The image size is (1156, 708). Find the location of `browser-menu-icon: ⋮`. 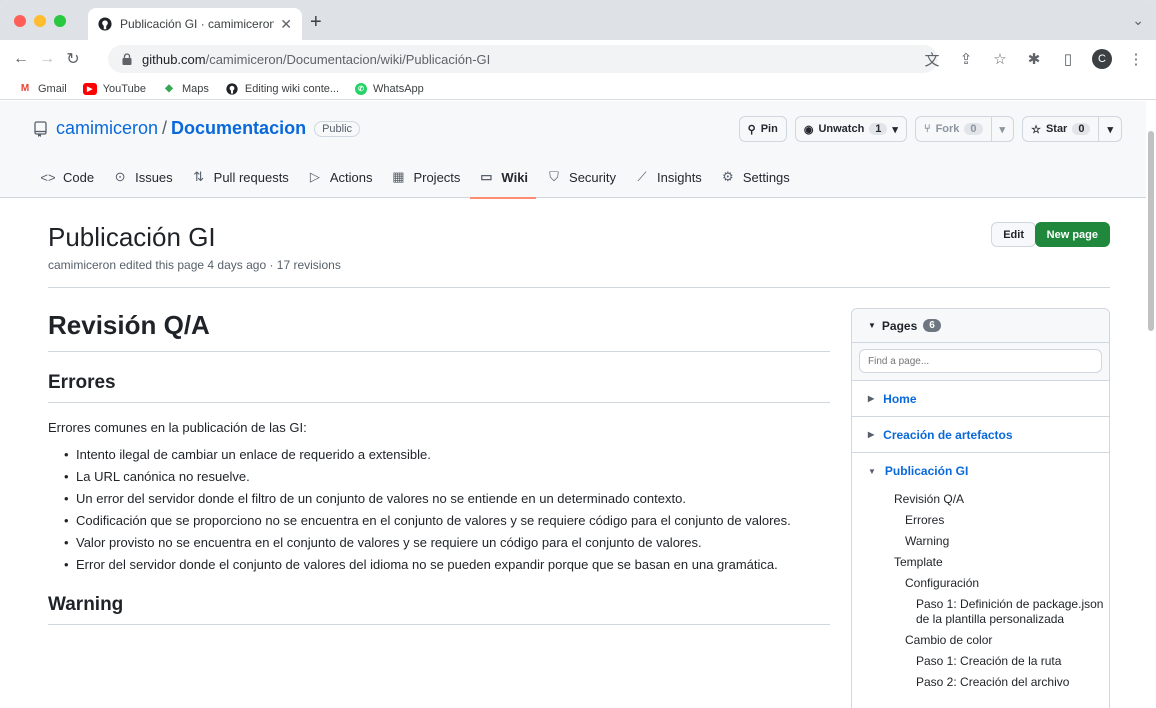

browser-menu-icon: ⋮ is located at coordinates (1136, 59).